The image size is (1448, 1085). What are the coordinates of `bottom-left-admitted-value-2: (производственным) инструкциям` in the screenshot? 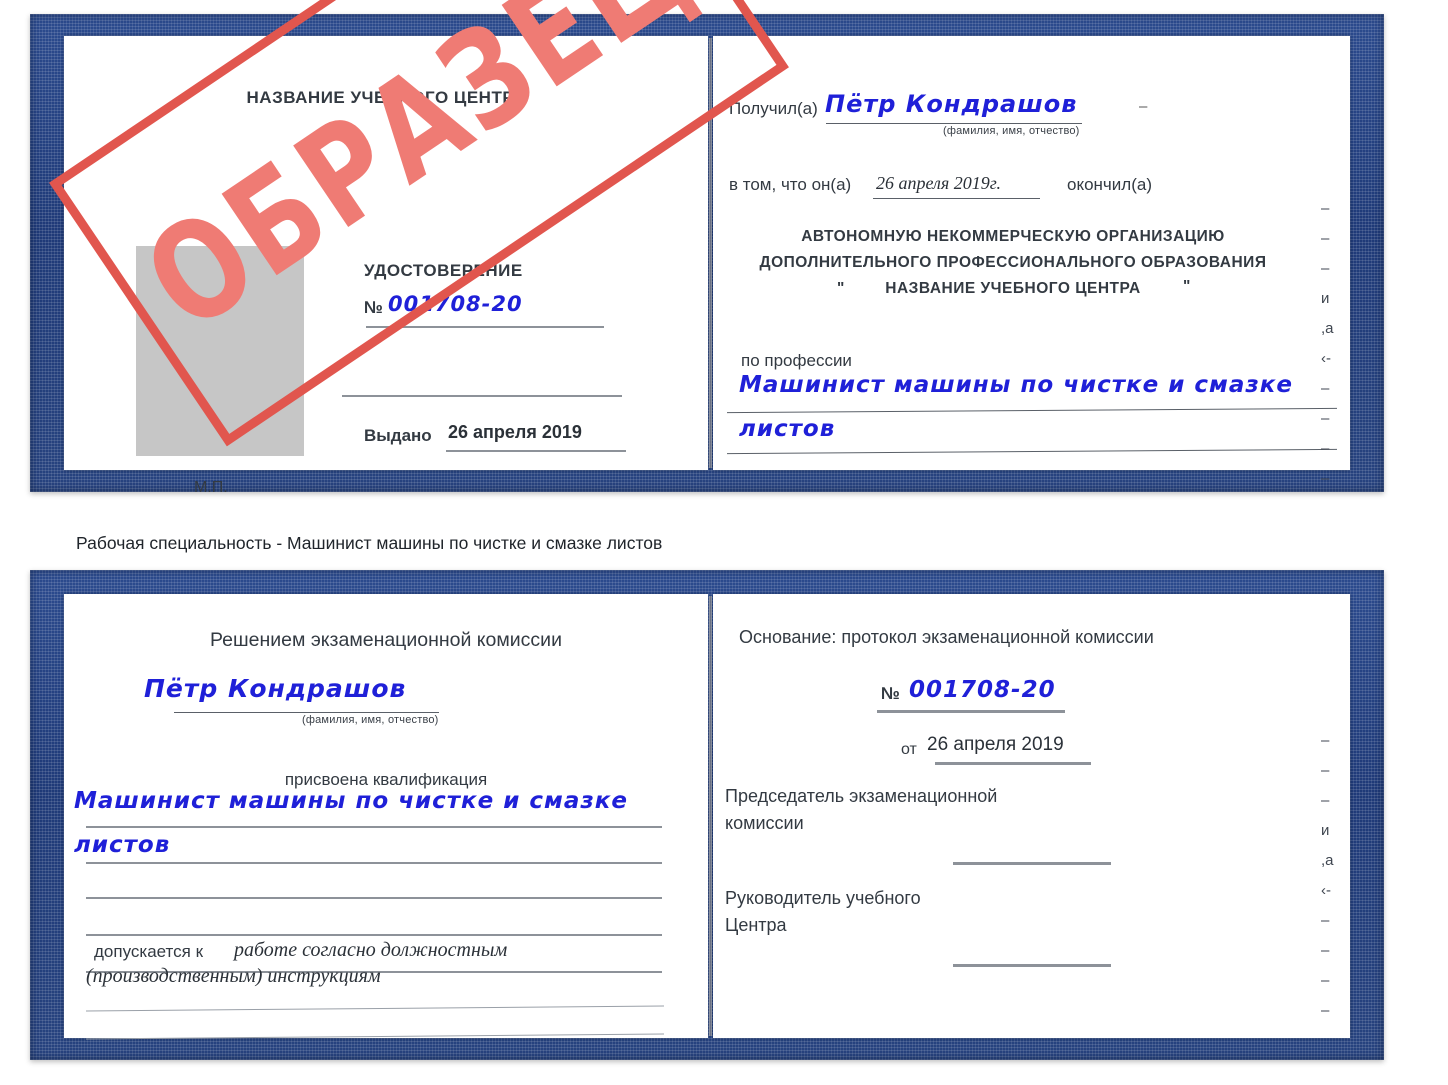 It's located at (233, 976).